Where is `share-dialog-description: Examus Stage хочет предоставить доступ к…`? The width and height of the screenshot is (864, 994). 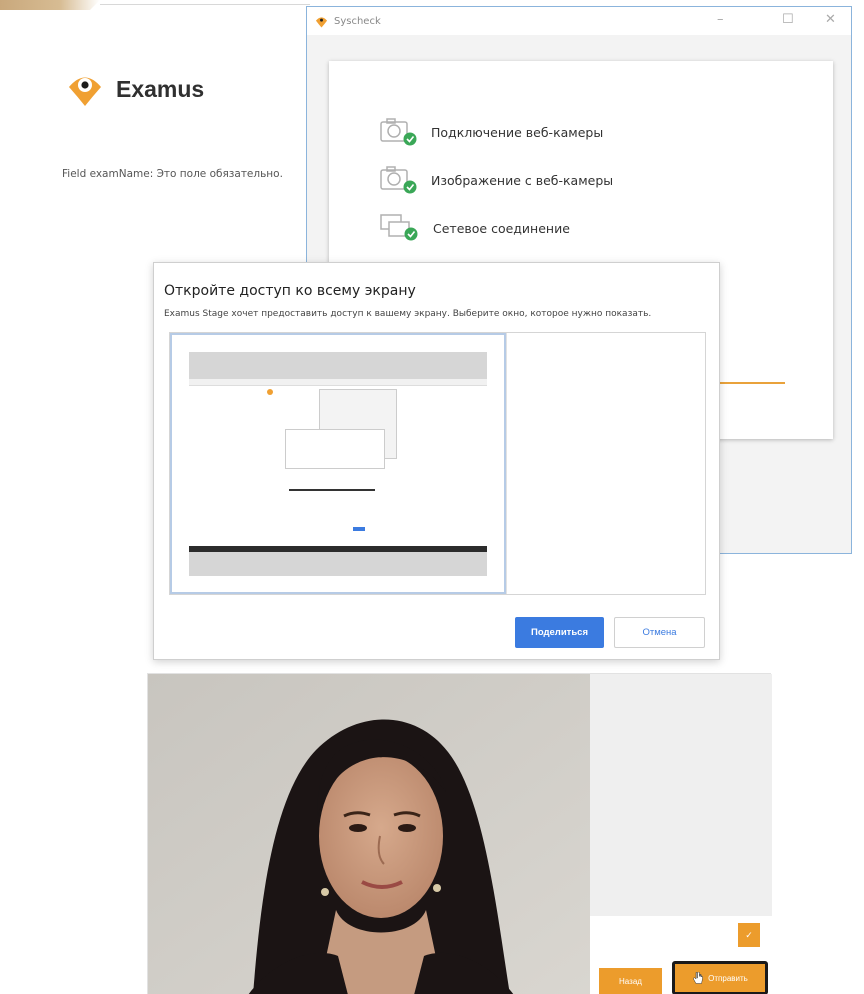 share-dialog-description: Examus Stage хочет предоставить доступ к… is located at coordinates (408, 314).